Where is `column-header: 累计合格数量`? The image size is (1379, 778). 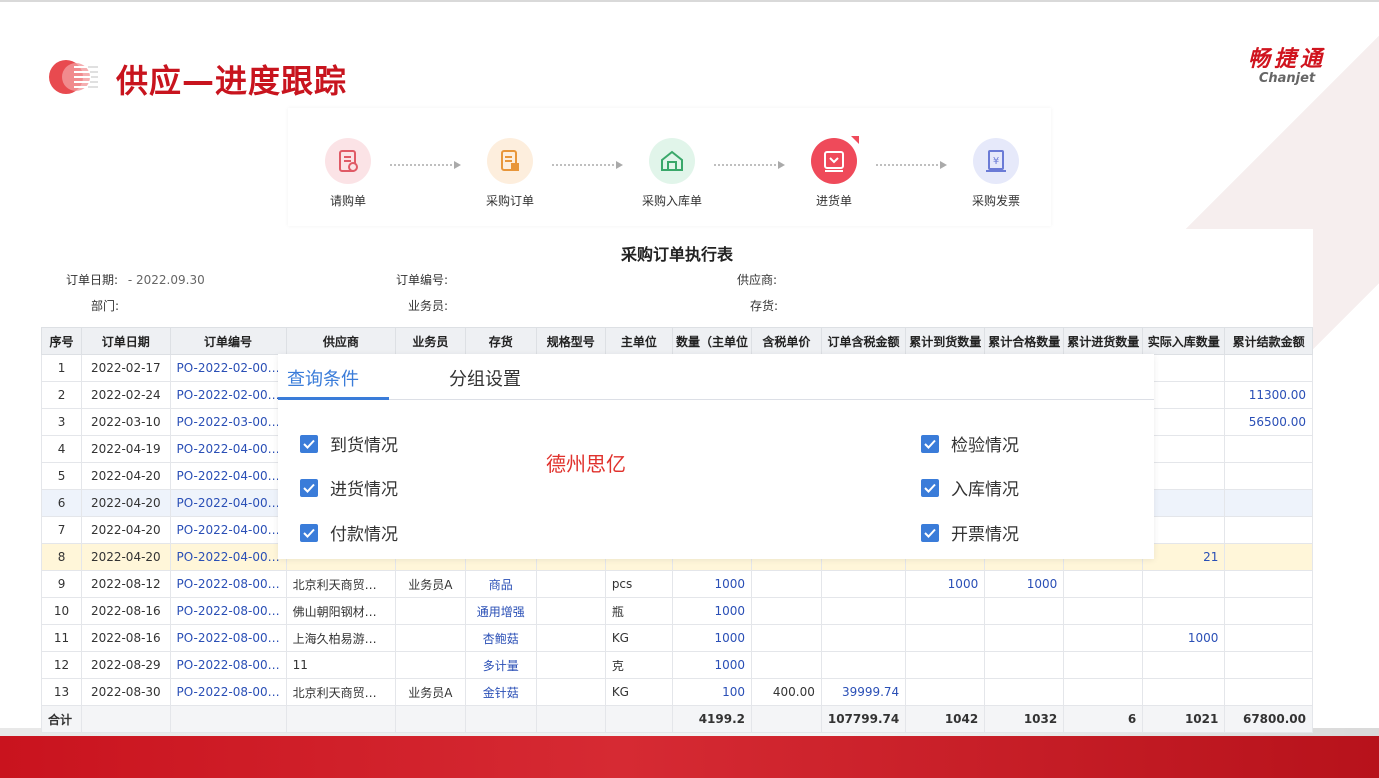 column-header: 累计合格数量 is located at coordinates (1024, 341).